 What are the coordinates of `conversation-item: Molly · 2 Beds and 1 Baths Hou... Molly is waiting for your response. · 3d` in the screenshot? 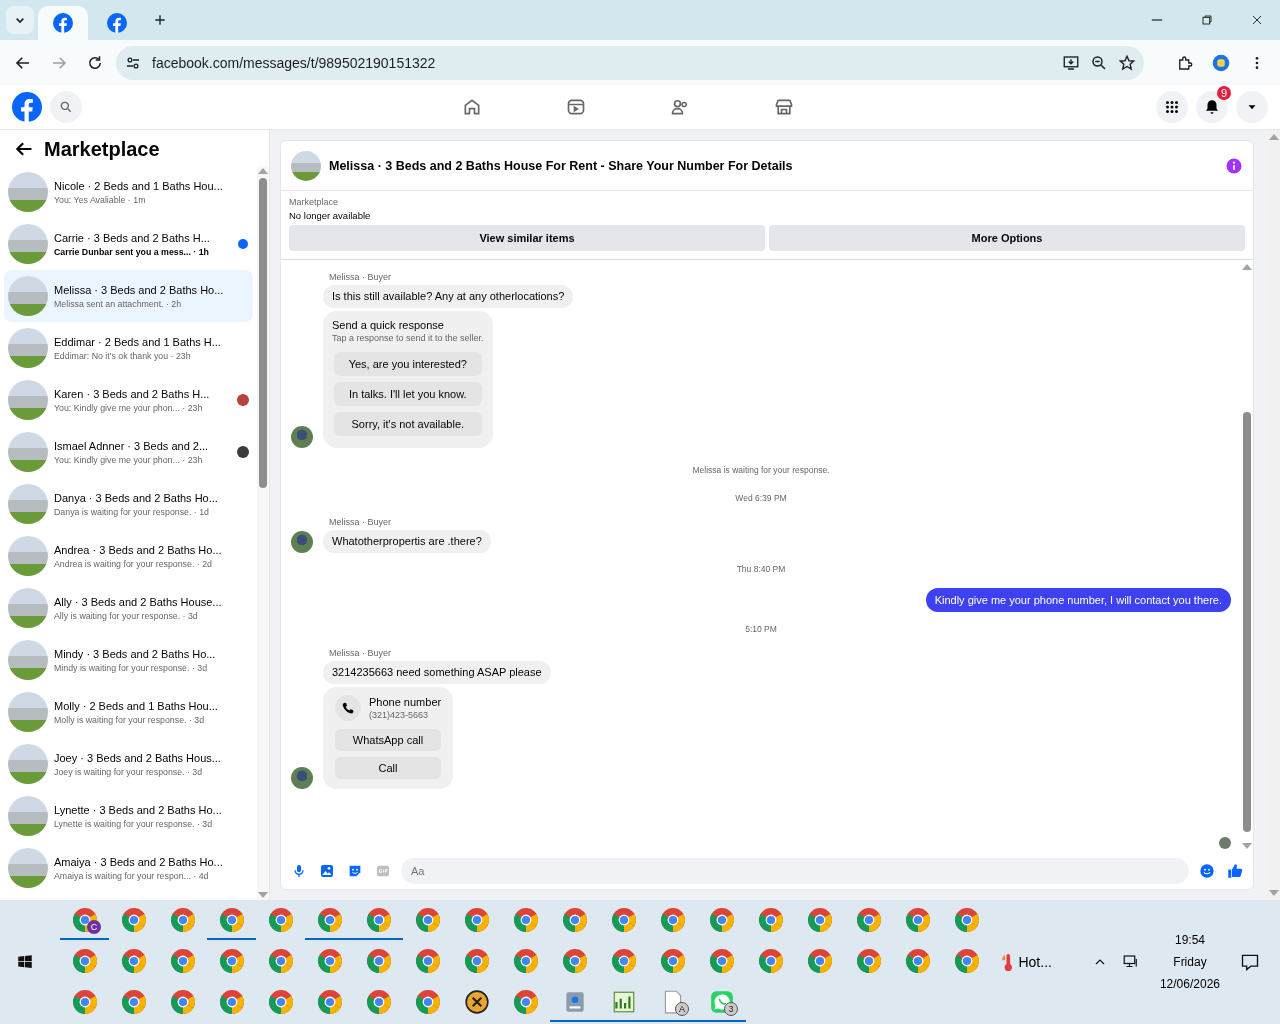 It's located at (128, 712).